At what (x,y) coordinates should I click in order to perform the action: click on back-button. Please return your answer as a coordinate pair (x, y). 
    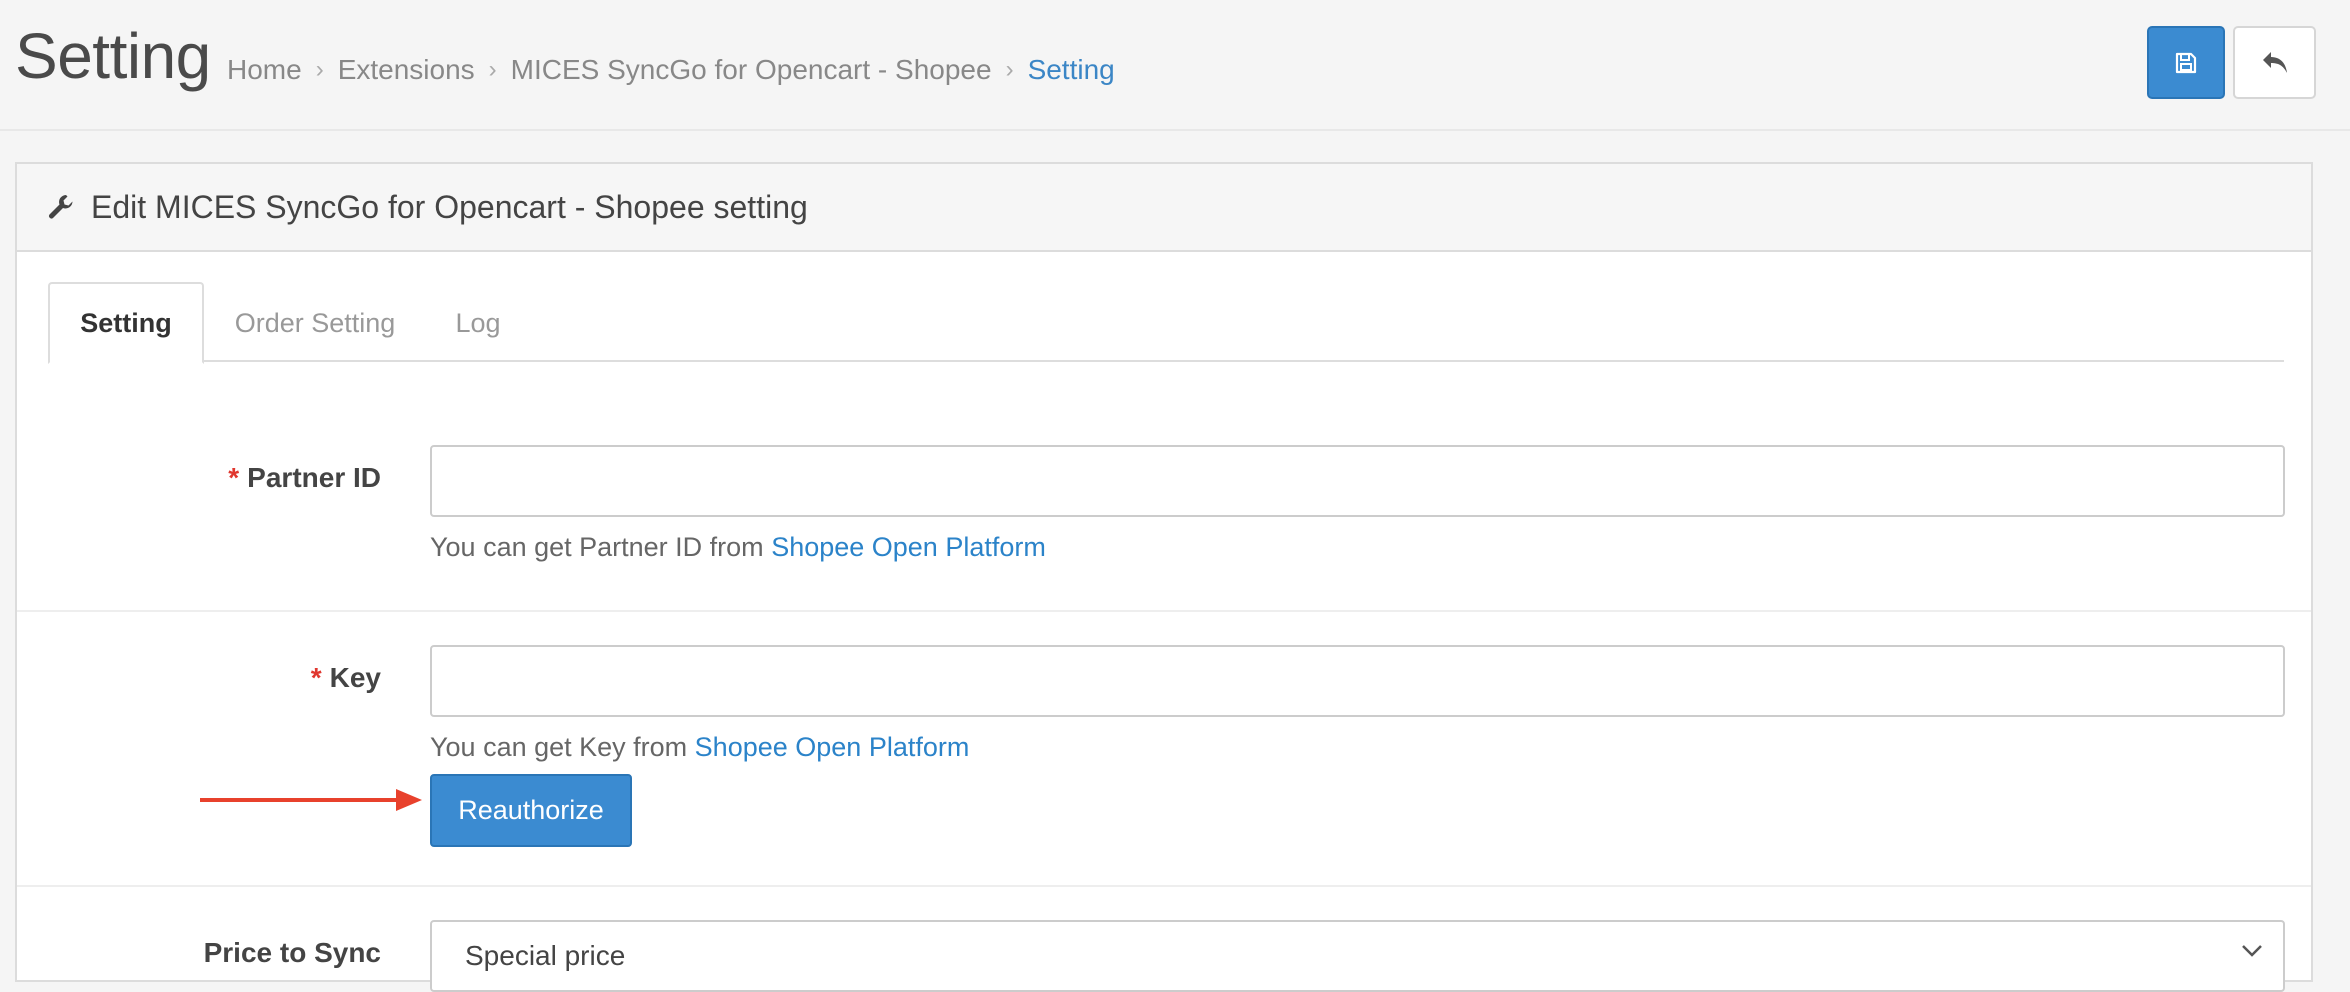
    Looking at the image, I should click on (2274, 62).